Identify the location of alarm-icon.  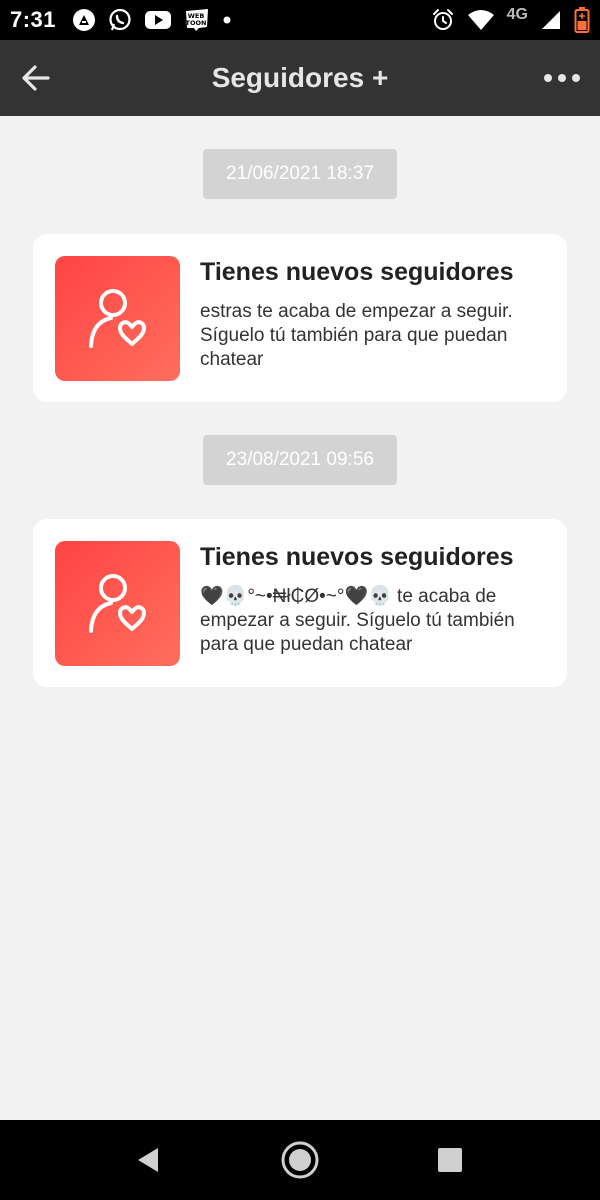
(443, 20).